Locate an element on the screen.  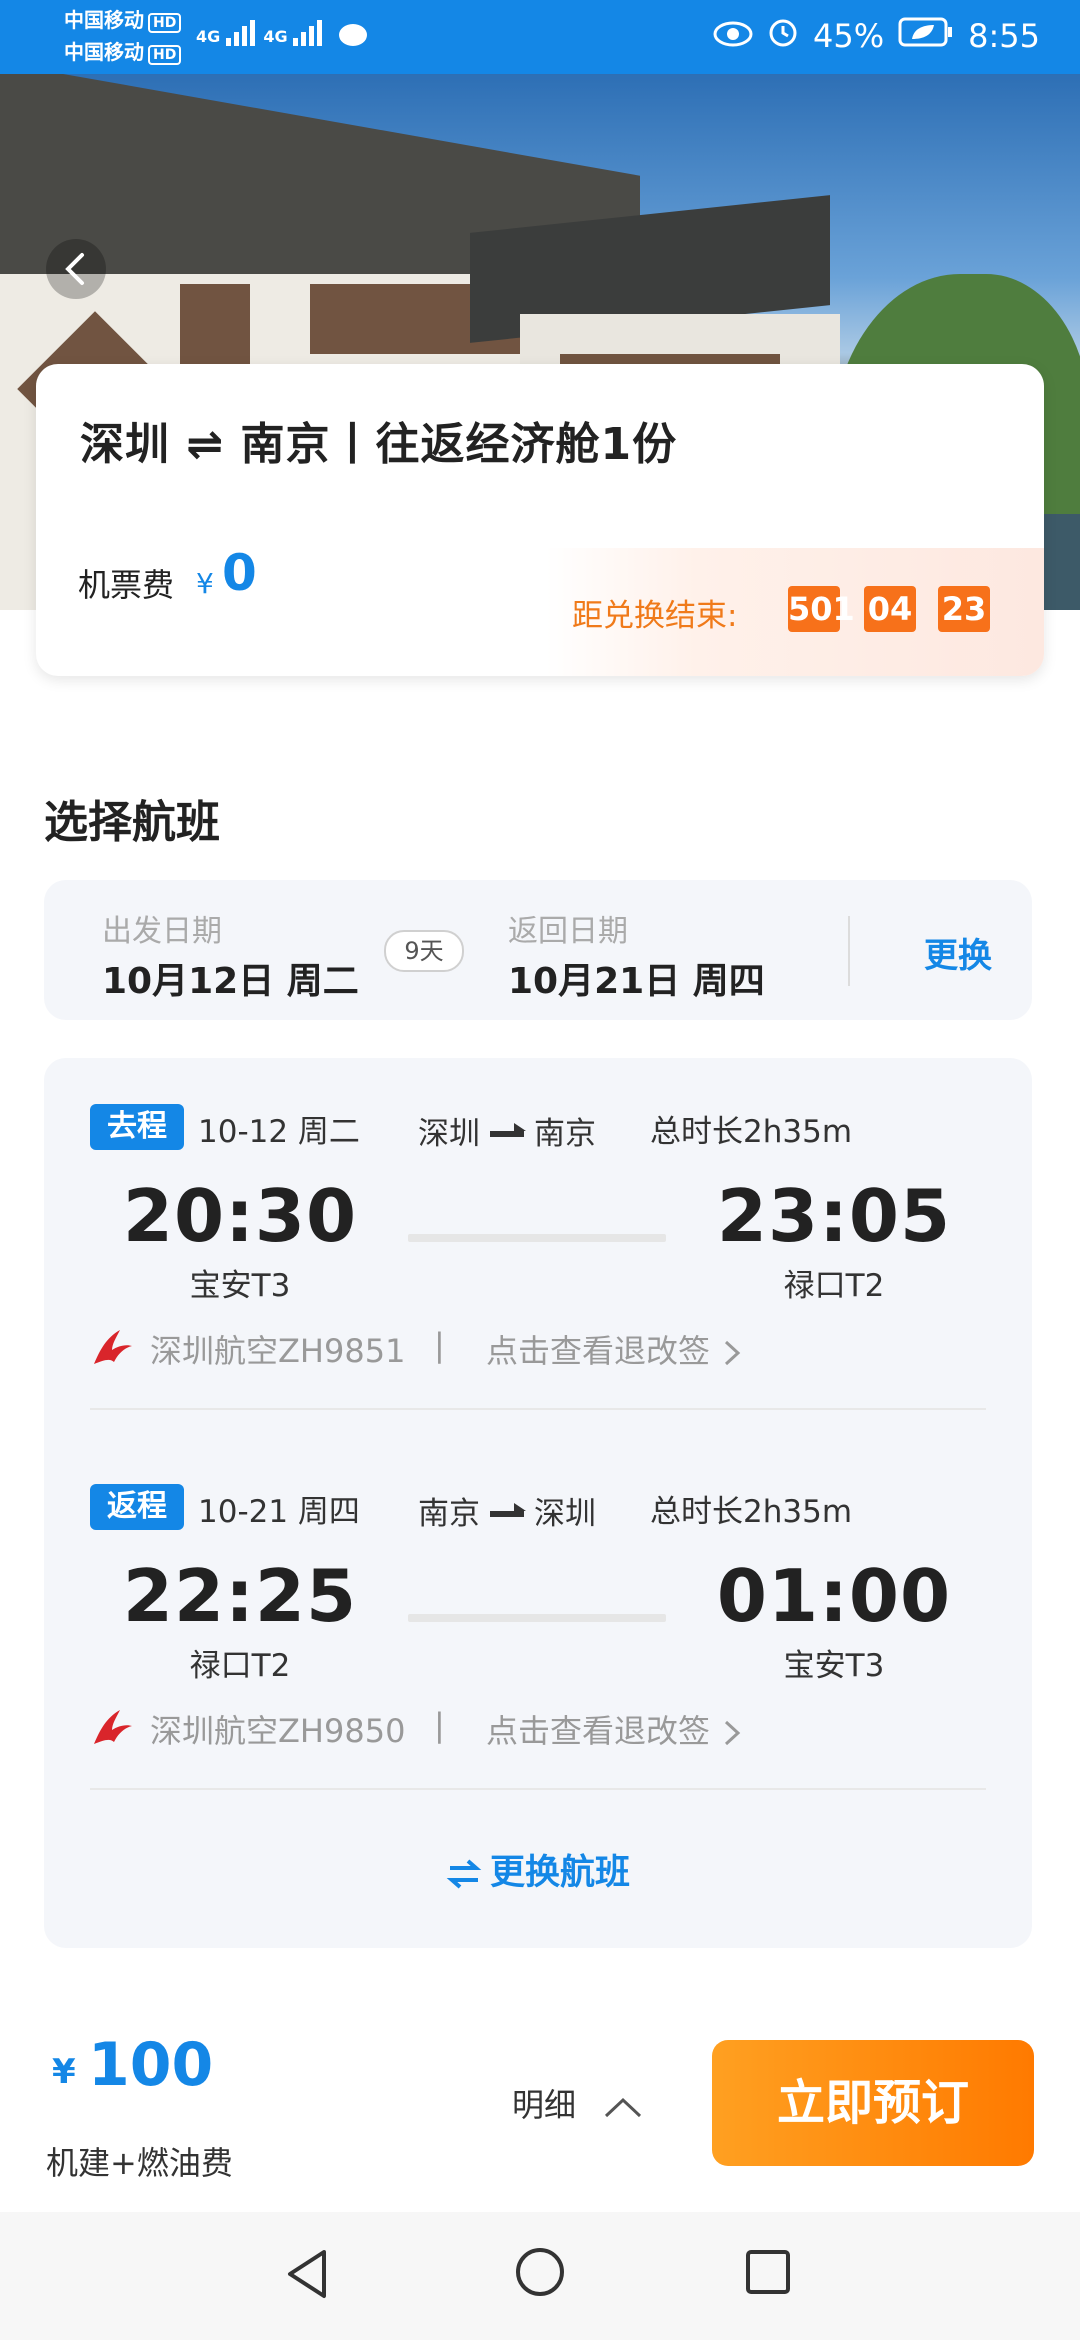
signal-indicators: 4G 4G is located at coordinates (281, 33).